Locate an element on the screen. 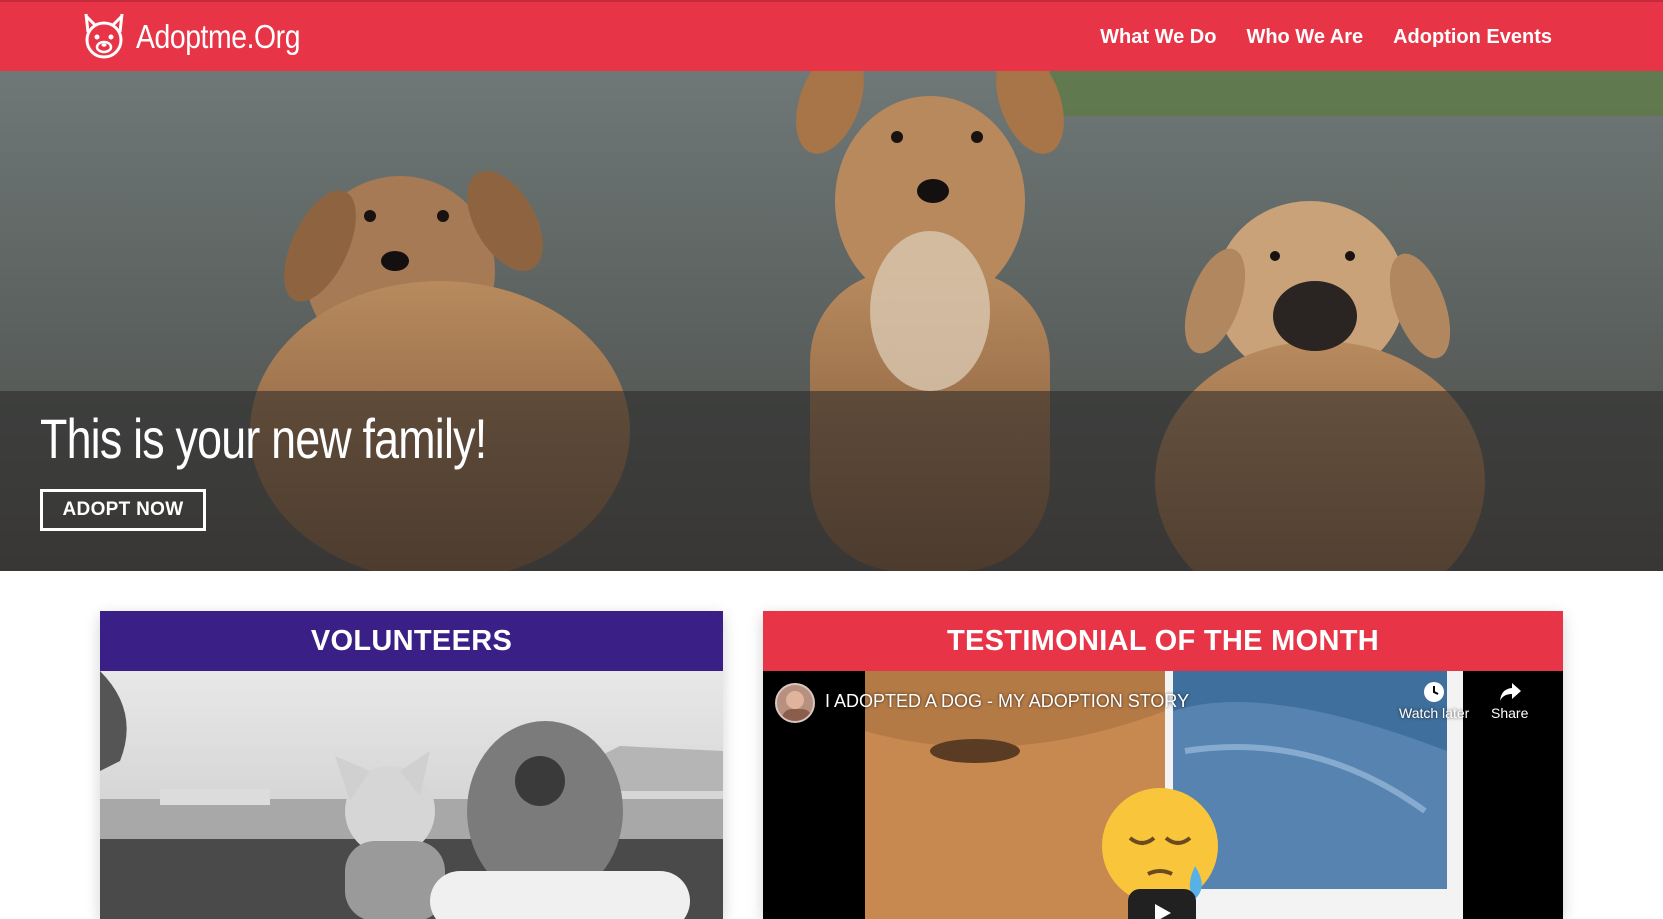 This screenshot has height=919, width=1663. clock-icon is located at coordinates (1434, 692).